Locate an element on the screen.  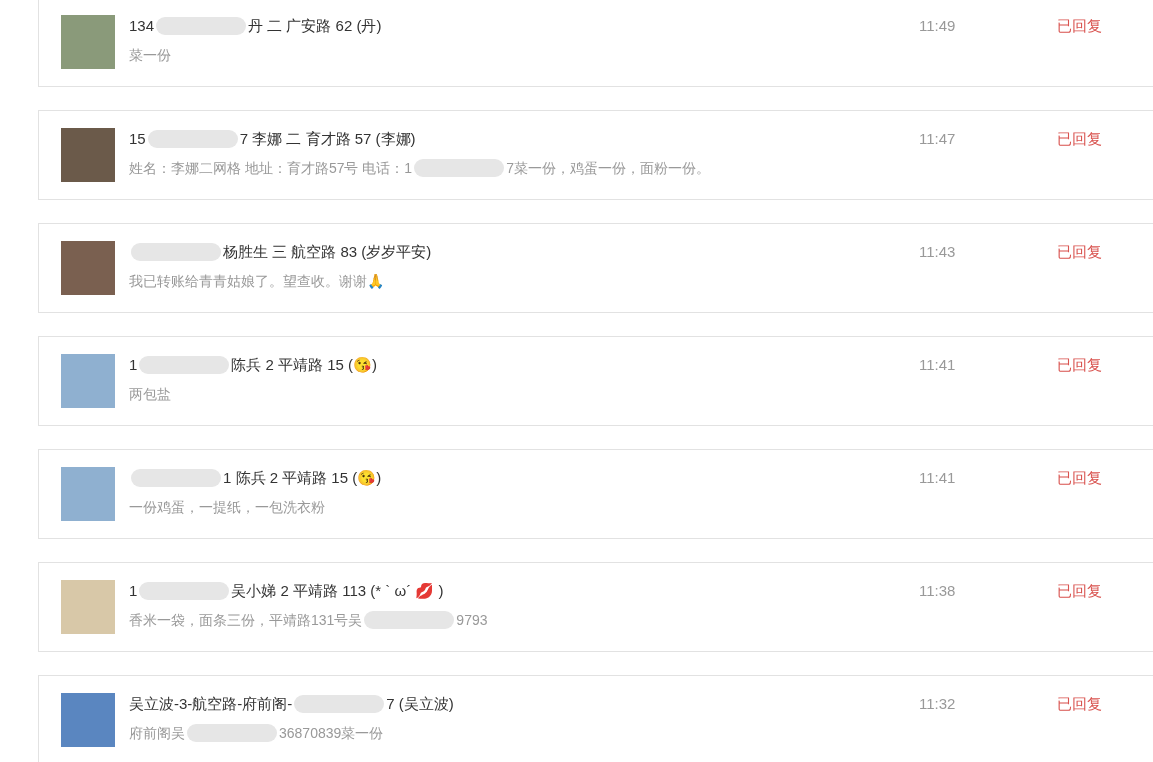
message-text: 菜一份 is located at coordinates (150, 55).